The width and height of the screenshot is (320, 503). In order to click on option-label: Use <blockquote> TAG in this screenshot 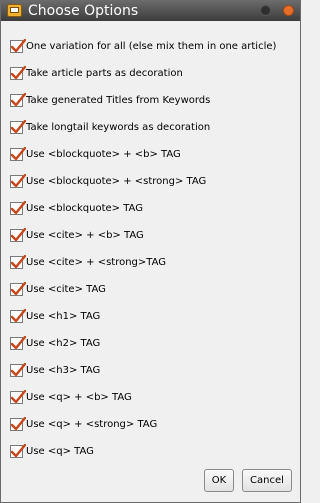, I will do `click(84, 208)`.